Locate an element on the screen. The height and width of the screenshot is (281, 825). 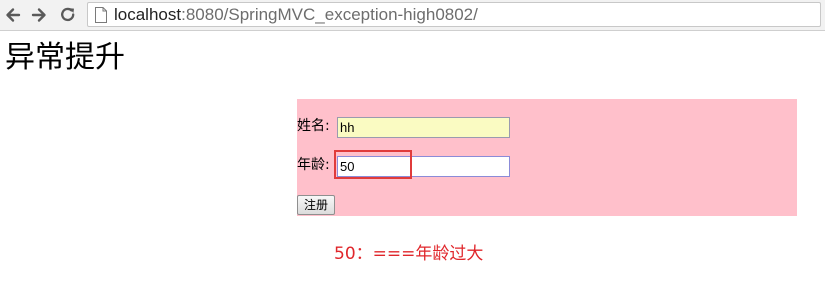
url-host: localhost is located at coordinates (148, 14).